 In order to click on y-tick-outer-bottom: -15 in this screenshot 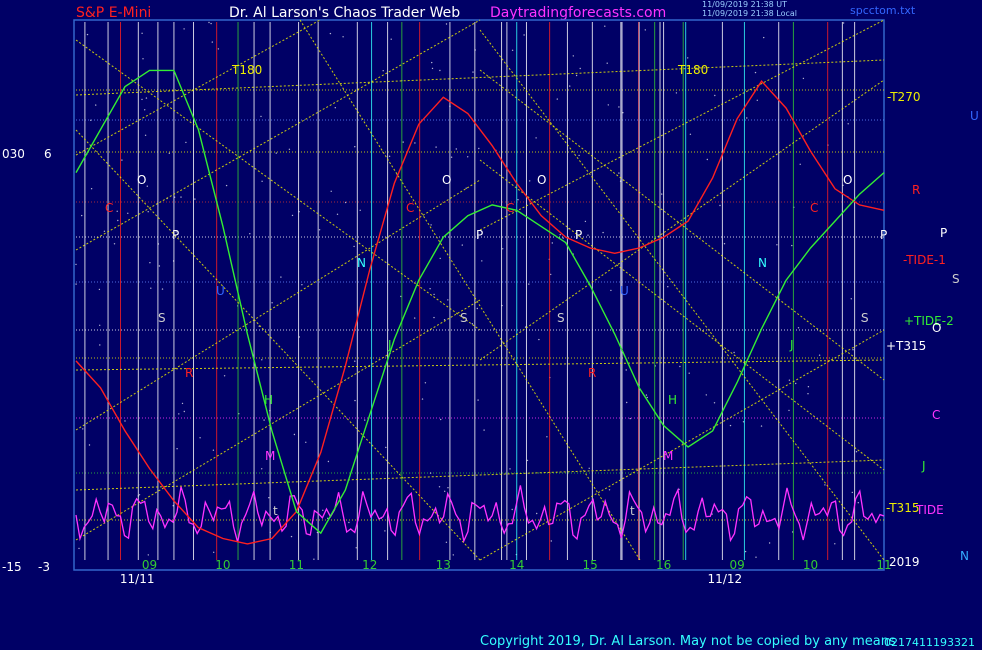, I will do `click(12, 567)`.